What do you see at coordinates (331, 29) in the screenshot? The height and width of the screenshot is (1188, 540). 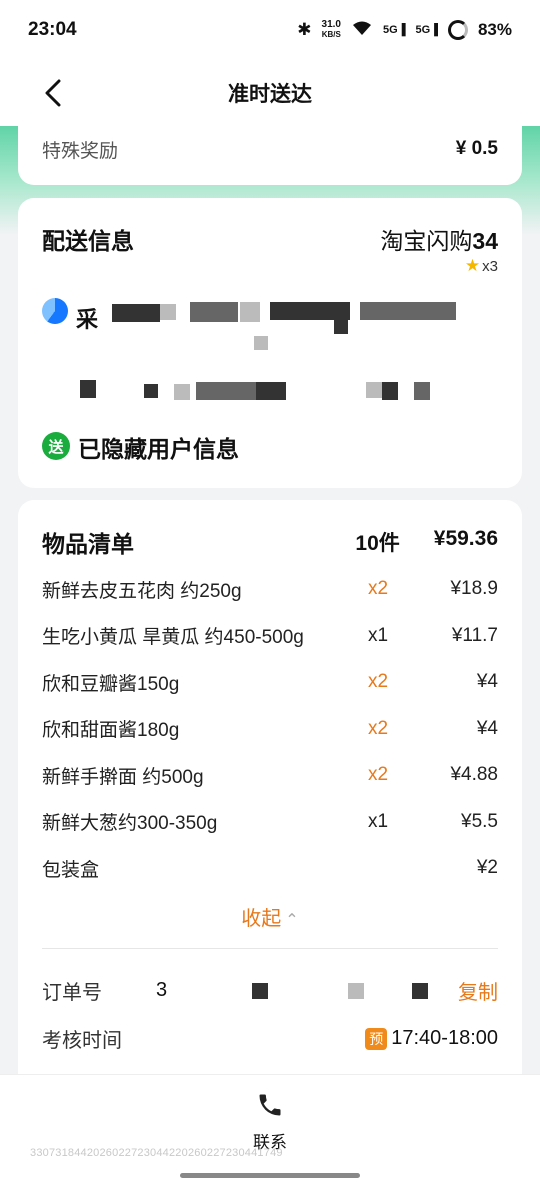 I see `net-speed: 31.0 KB/S` at bounding box center [331, 29].